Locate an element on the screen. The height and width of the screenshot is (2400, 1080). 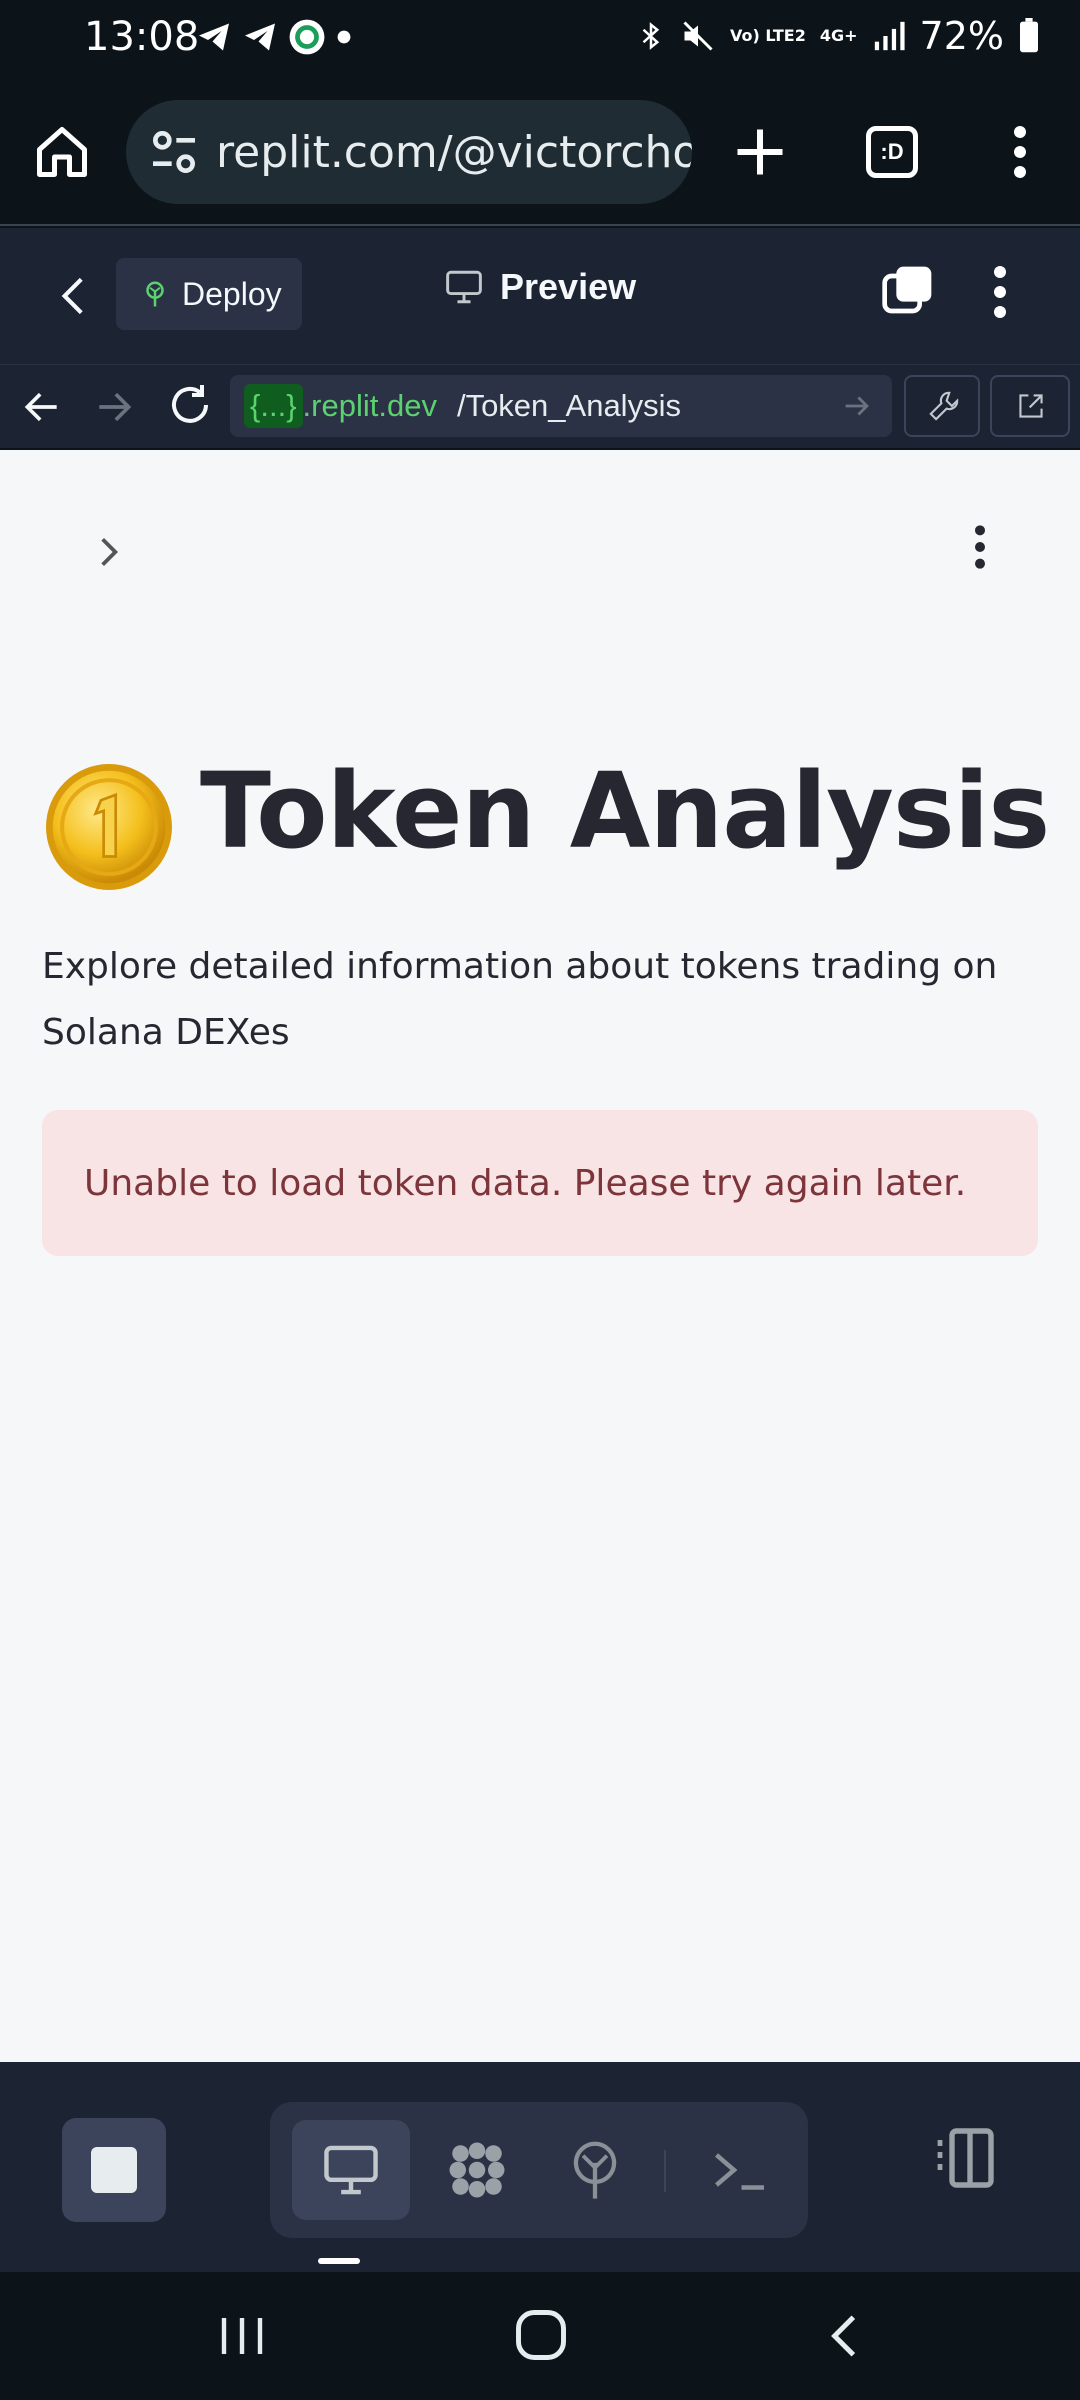
page-title: Token Analysis is located at coordinates (625, 811).